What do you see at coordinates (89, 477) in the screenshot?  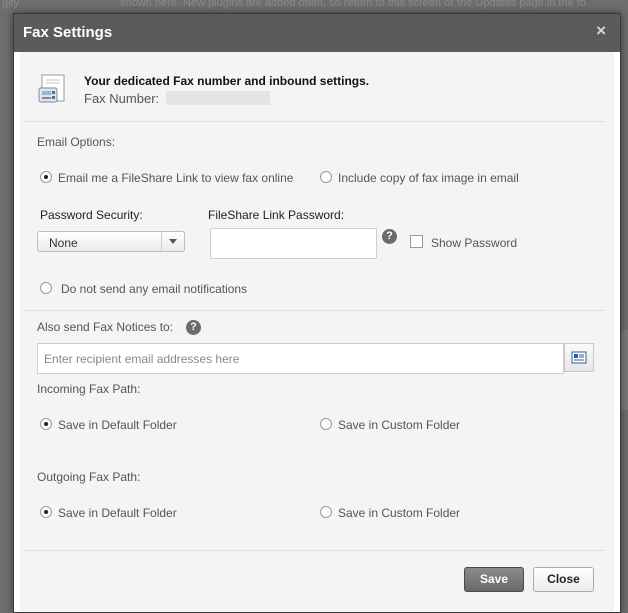 I see `outgoing-fax-path-label: Outgoing Fax Path:` at bounding box center [89, 477].